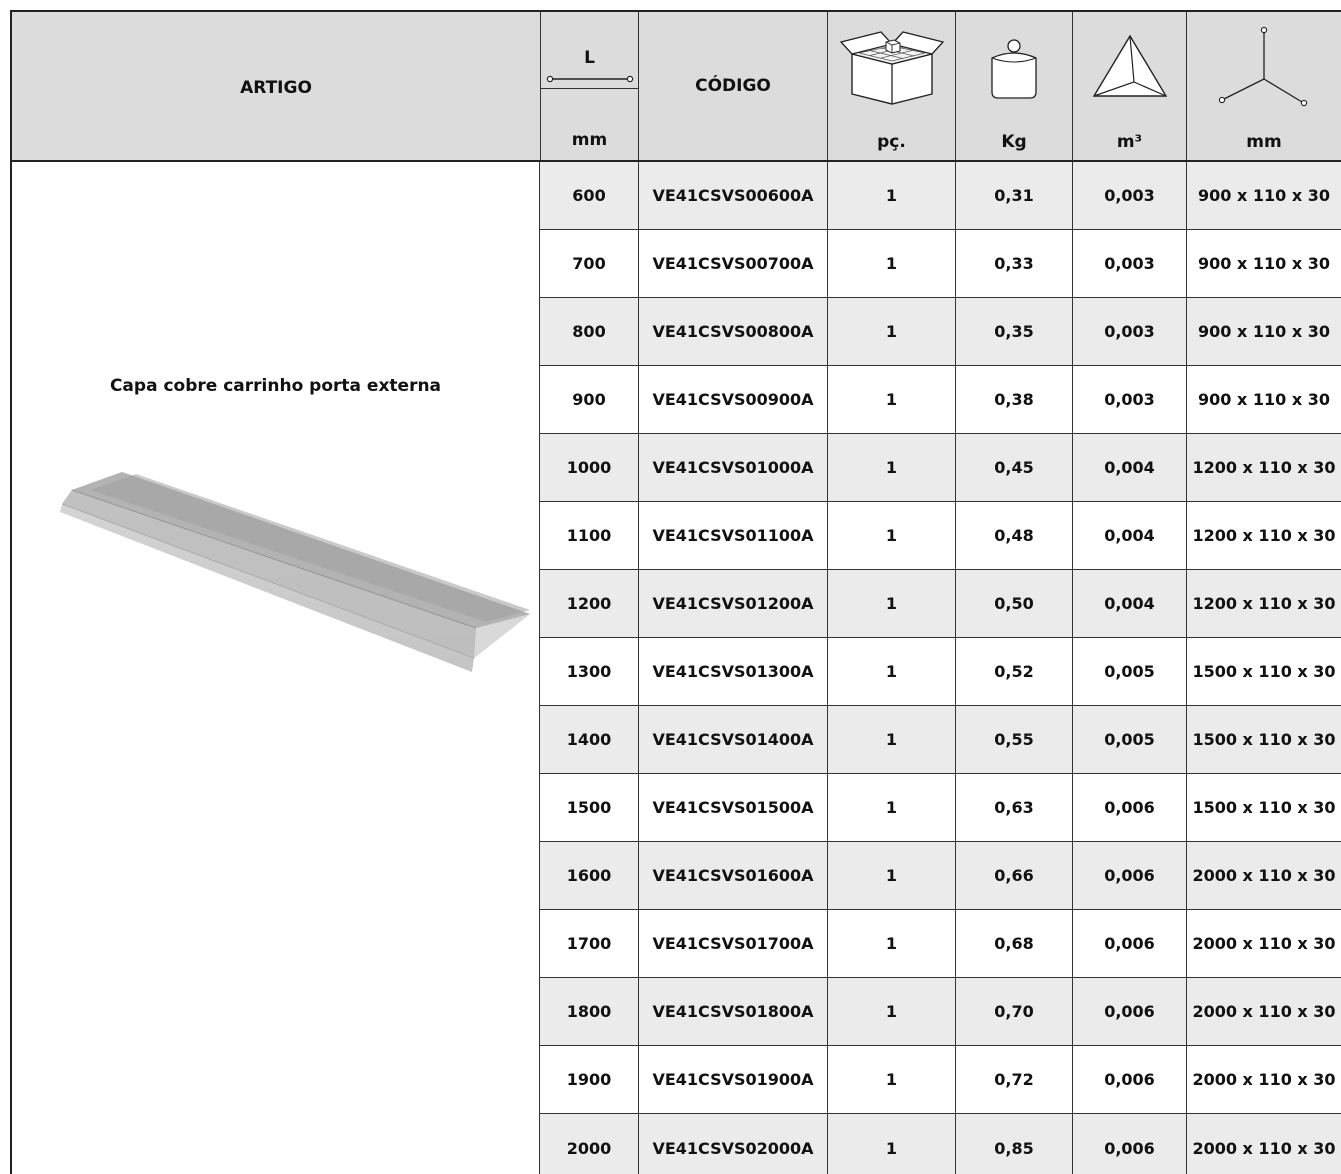 This screenshot has width=1341, height=1174. I want to click on cell-code: VE41CSVS01800A, so click(732, 1011).